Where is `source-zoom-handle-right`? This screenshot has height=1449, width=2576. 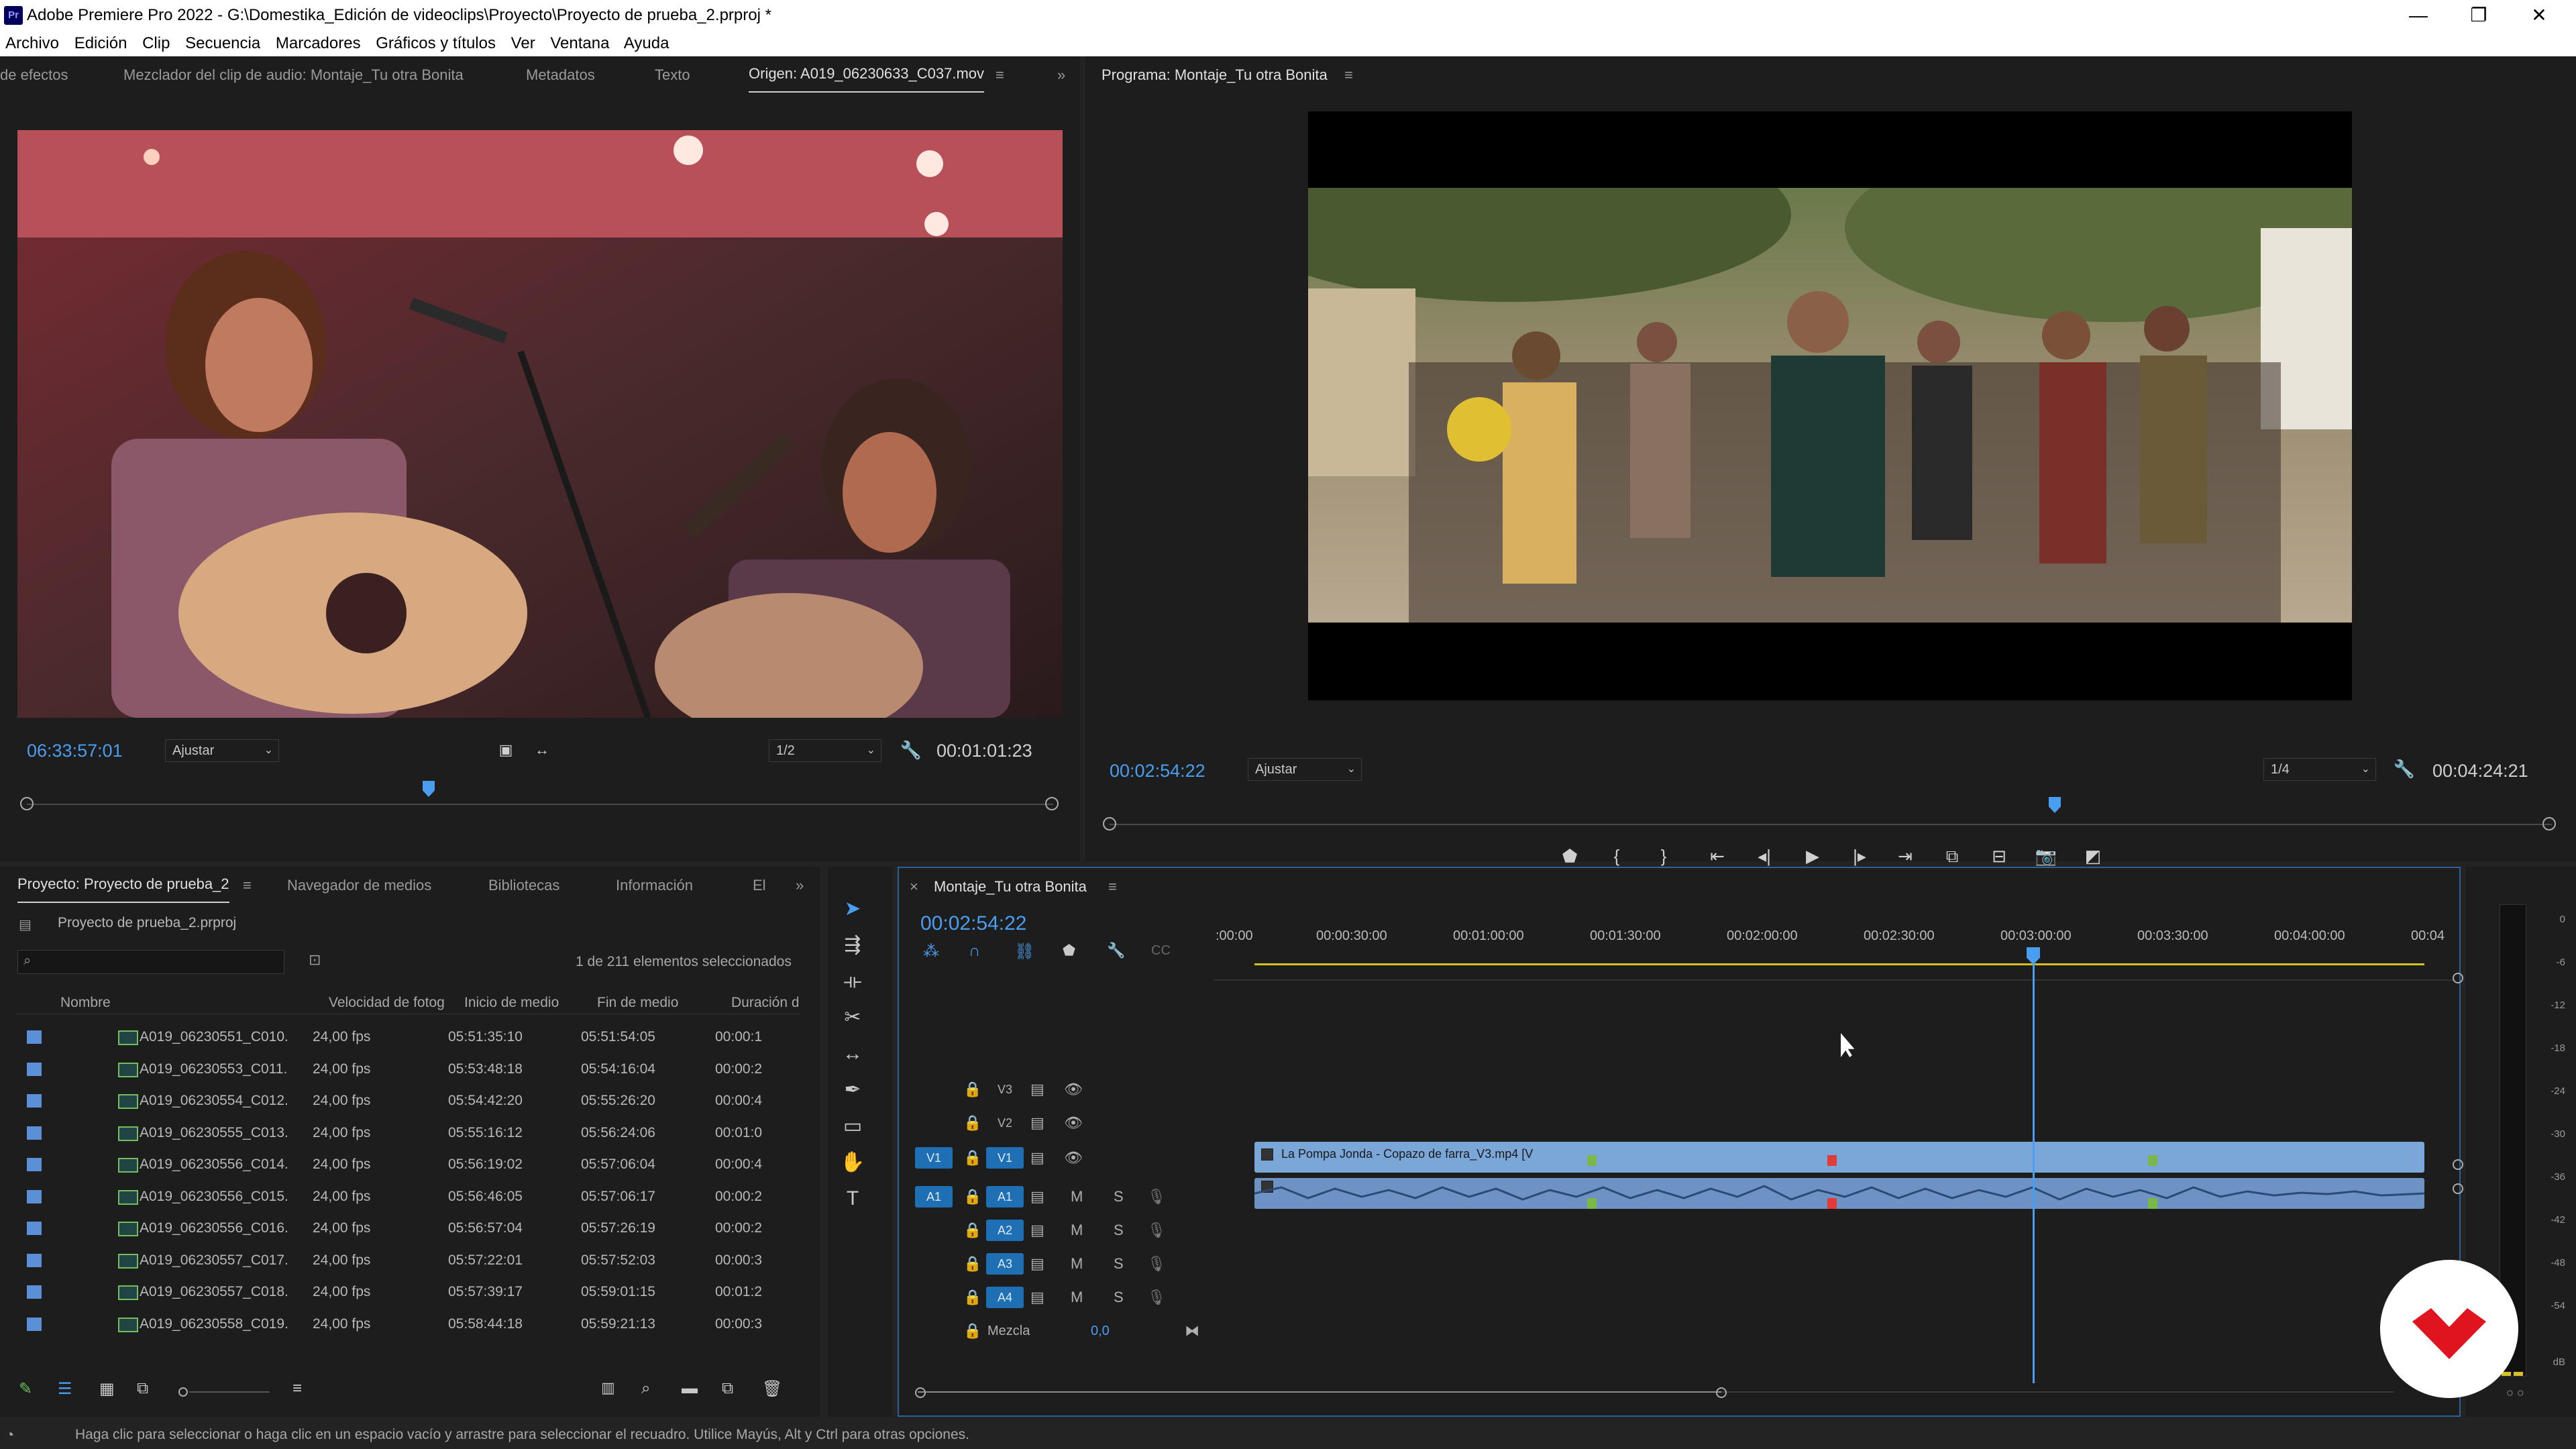
source-zoom-handle-right is located at coordinates (1052, 803).